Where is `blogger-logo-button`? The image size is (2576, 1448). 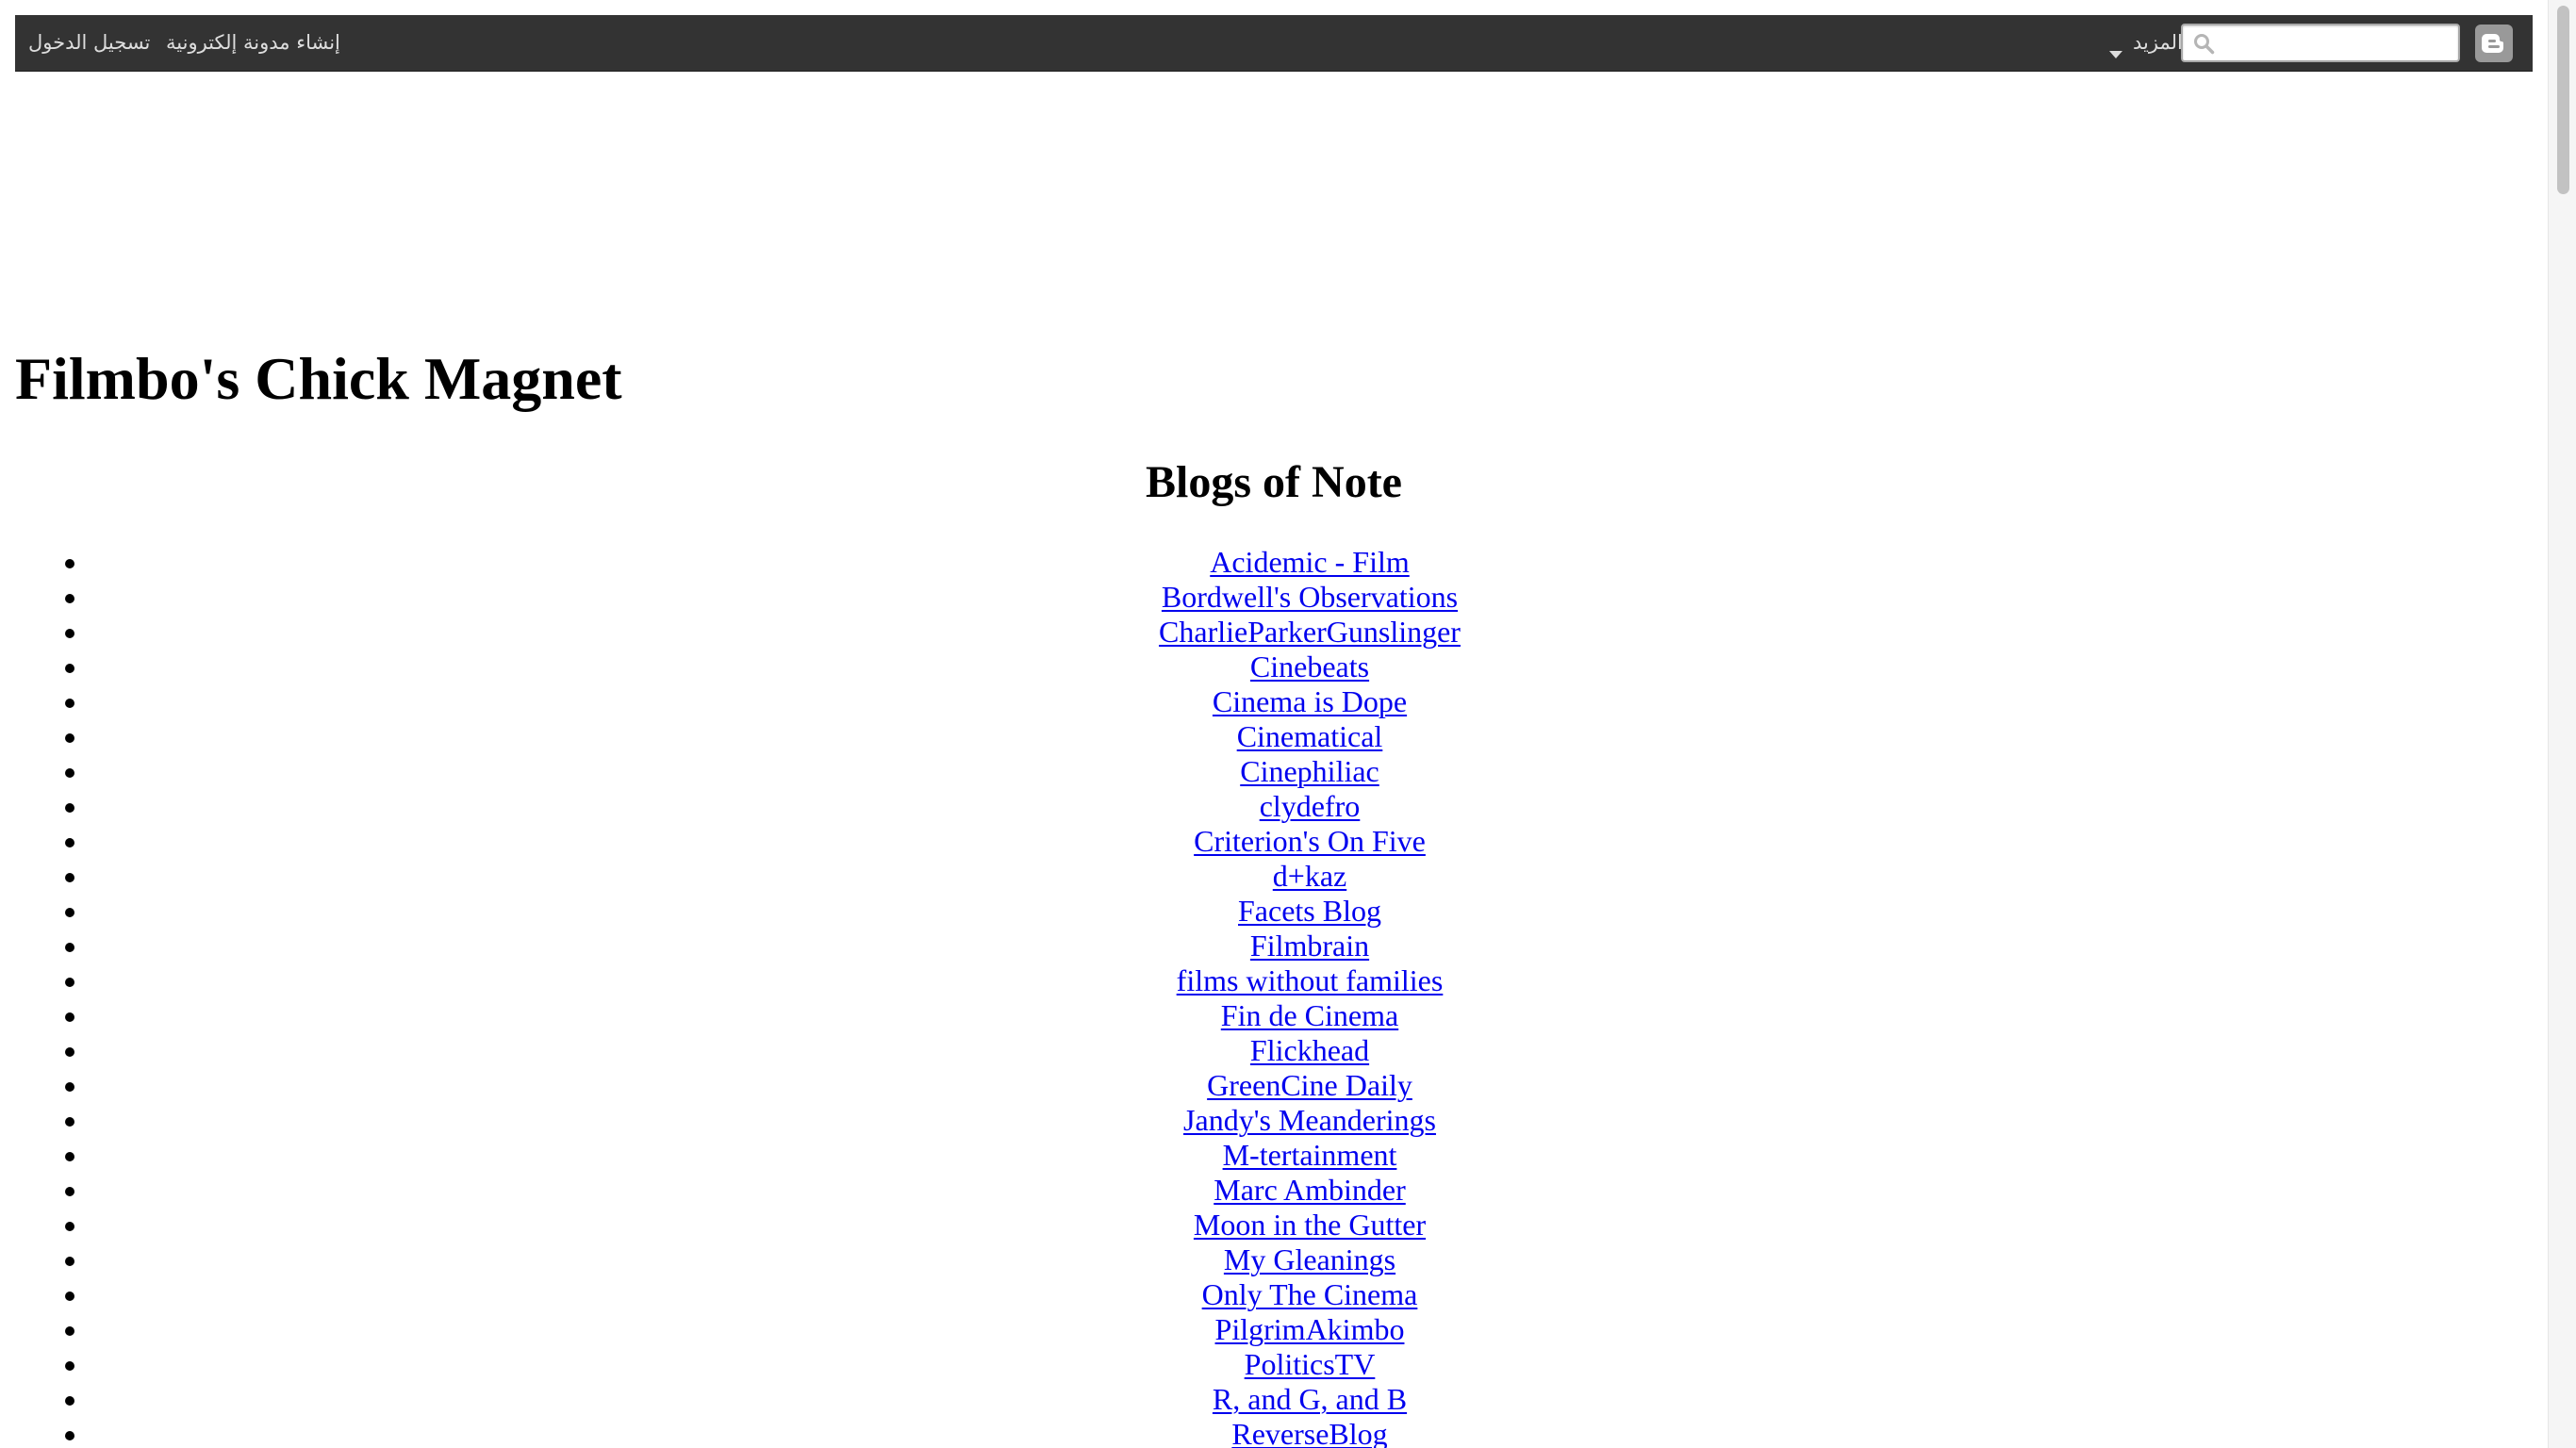 blogger-logo-button is located at coordinates (2494, 43).